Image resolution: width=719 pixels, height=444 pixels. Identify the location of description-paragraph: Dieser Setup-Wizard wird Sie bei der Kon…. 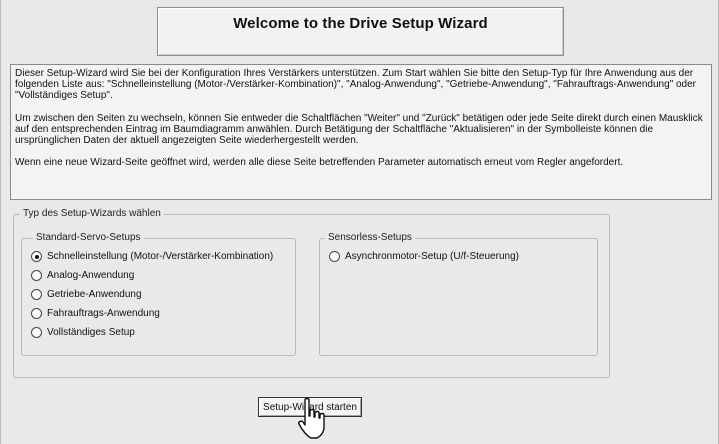
(356, 85).